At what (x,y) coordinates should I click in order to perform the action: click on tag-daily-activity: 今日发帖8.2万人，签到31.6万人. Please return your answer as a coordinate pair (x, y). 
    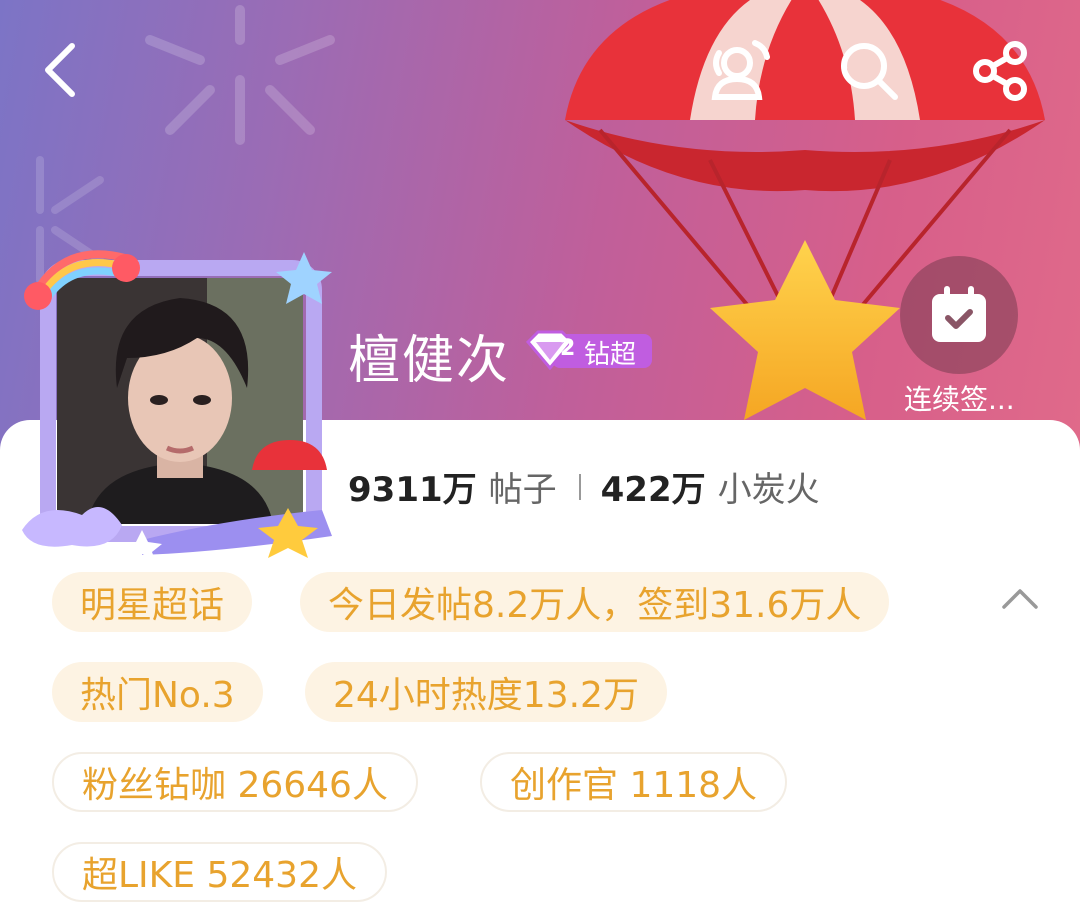
    Looking at the image, I should click on (595, 602).